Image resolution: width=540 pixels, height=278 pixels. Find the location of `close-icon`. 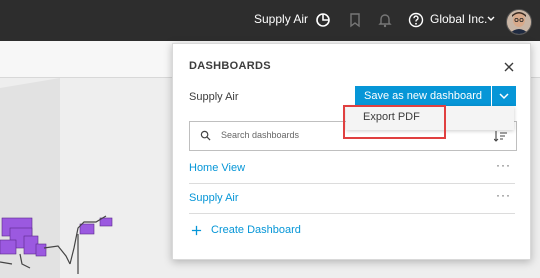

close-icon is located at coordinates (509, 66).